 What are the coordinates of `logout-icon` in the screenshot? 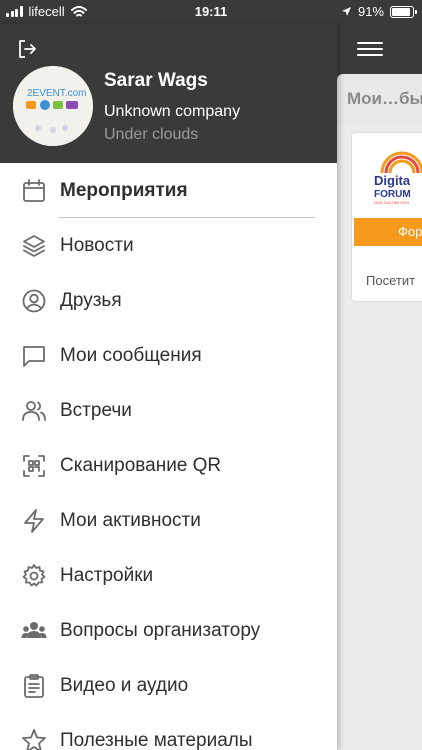 It's located at (27, 49).